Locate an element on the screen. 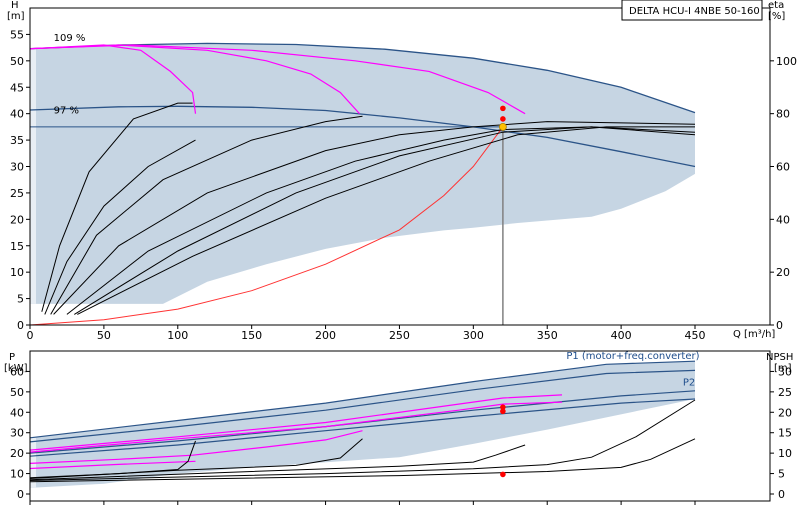  x-tick-label: 350 is located at coordinates (547, 335).